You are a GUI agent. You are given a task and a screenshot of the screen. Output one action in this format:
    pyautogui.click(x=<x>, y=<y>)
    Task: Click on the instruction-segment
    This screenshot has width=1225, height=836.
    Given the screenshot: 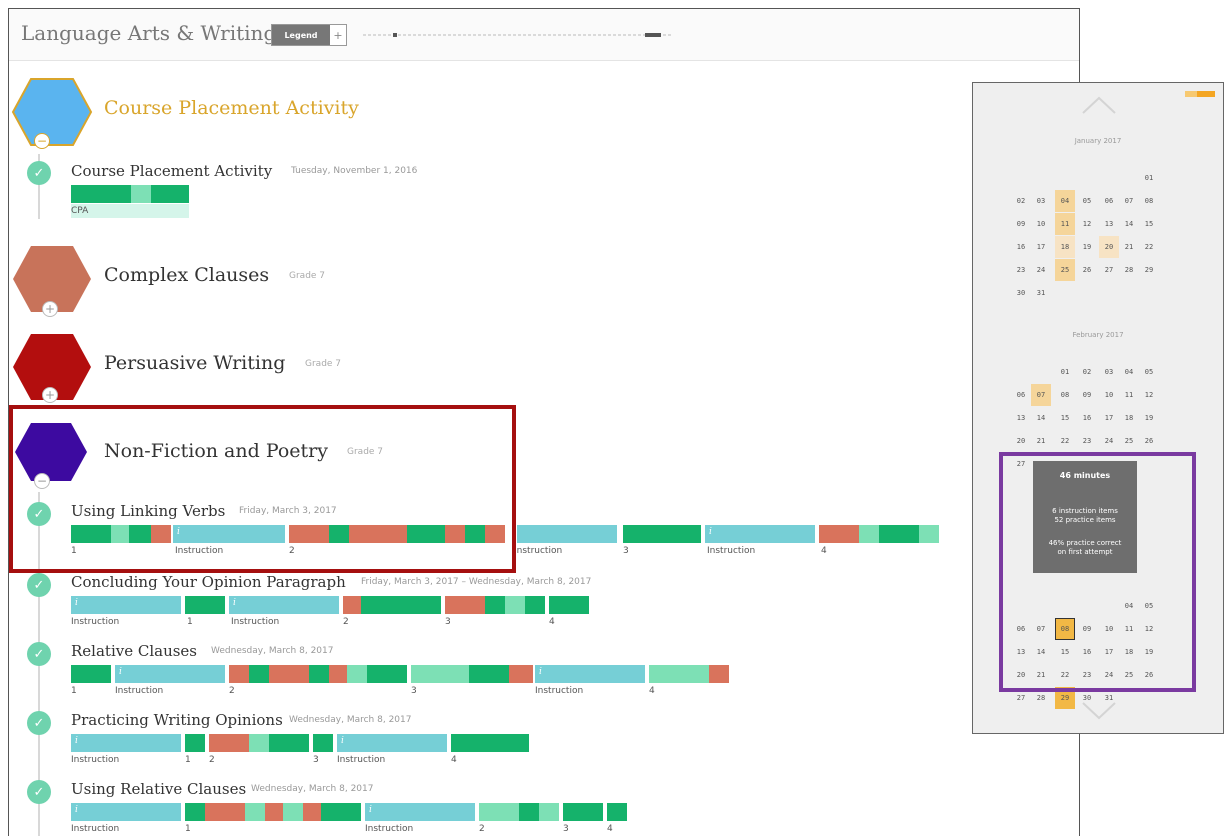 What is the action you would take?
    pyautogui.click(x=567, y=534)
    